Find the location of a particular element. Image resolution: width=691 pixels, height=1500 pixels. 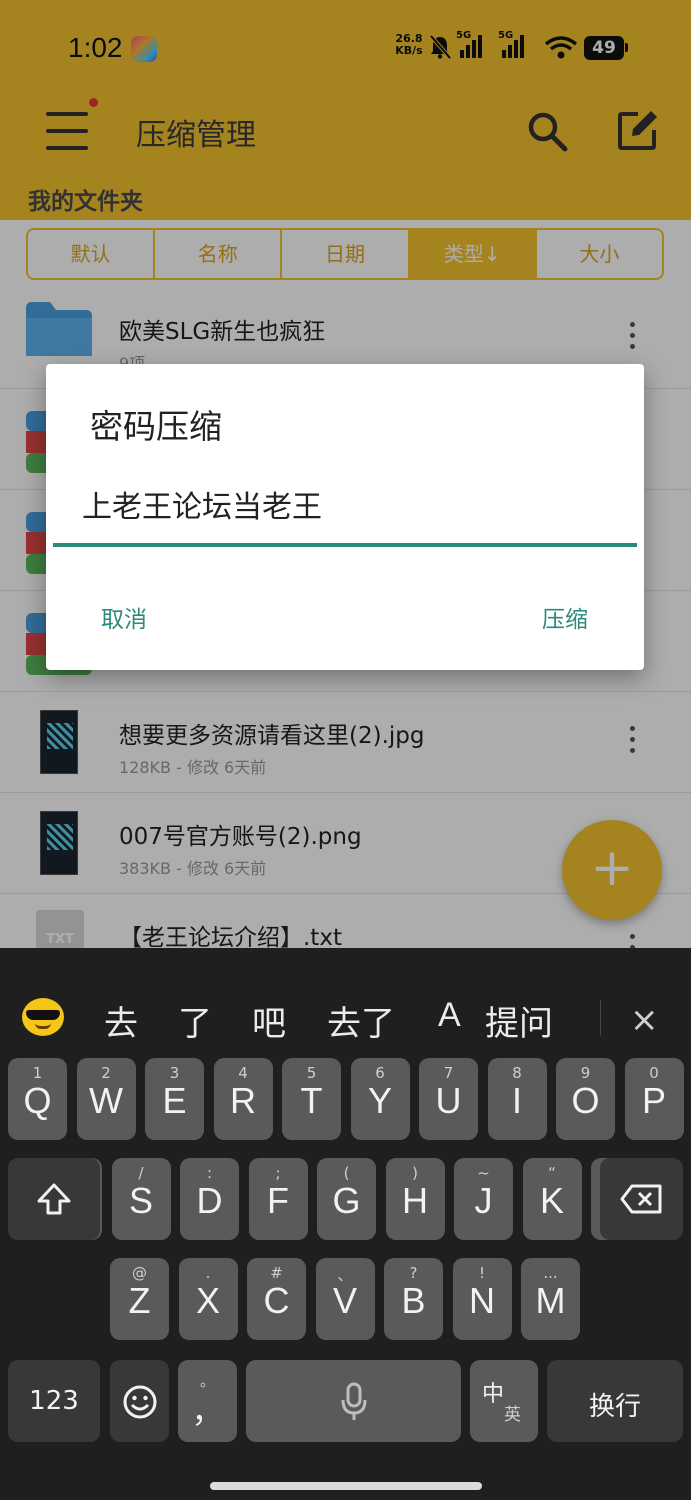

key-f: ; F is located at coordinates (278, 1199).